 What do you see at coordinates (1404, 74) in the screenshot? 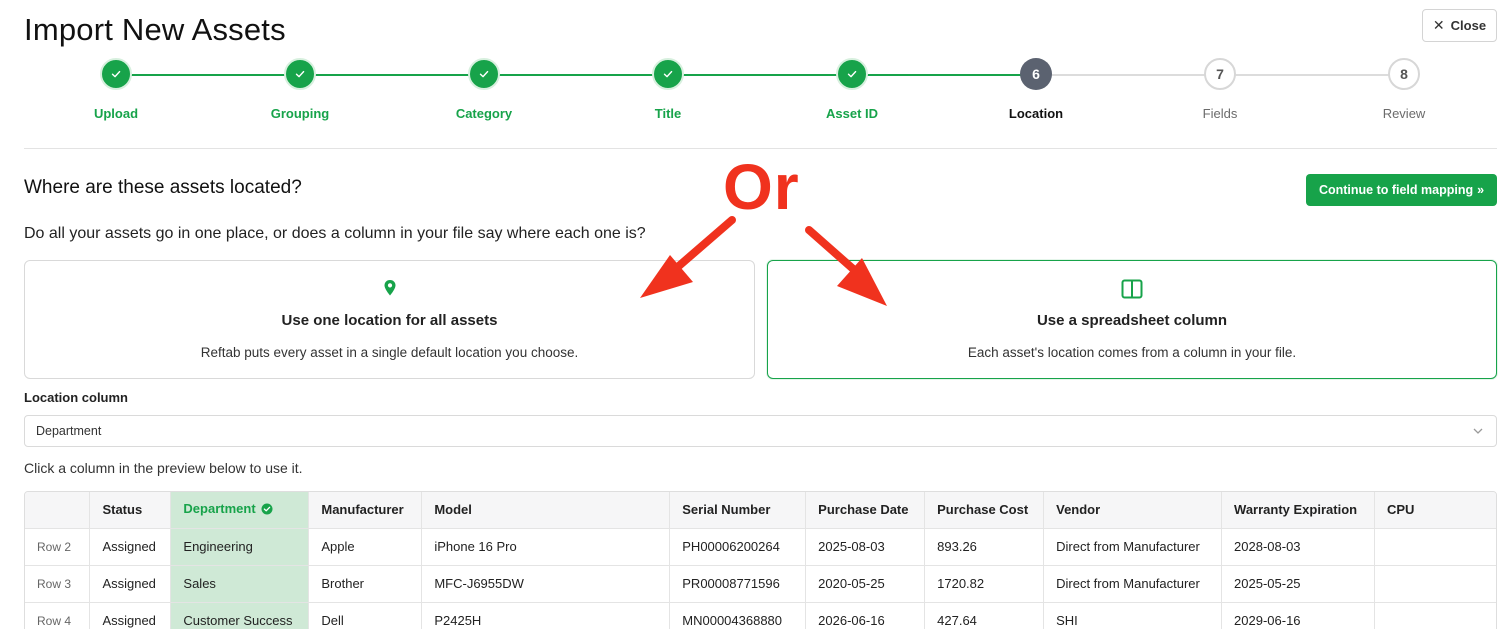
I see `step-number: 8` at bounding box center [1404, 74].